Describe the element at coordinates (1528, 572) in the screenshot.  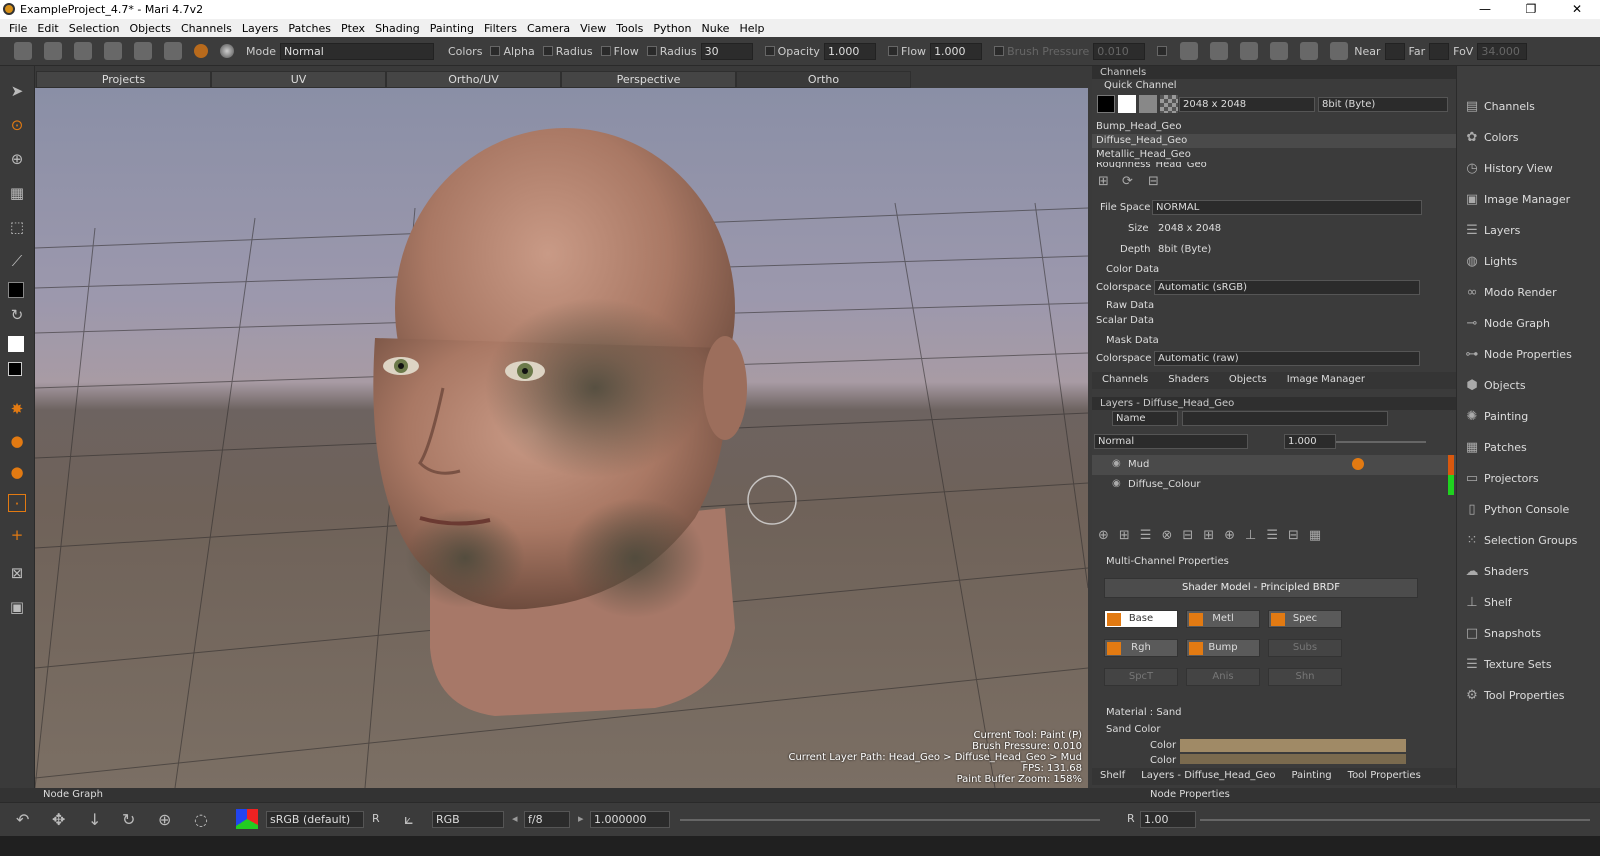
I see `palette-shaders: ☁ Shaders` at that location.